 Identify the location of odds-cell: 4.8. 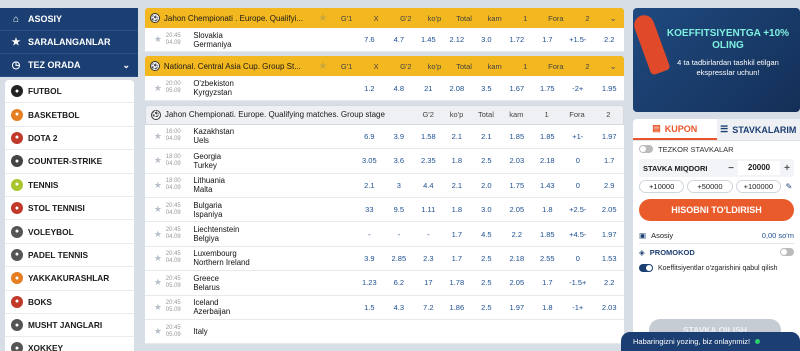
(398, 88).